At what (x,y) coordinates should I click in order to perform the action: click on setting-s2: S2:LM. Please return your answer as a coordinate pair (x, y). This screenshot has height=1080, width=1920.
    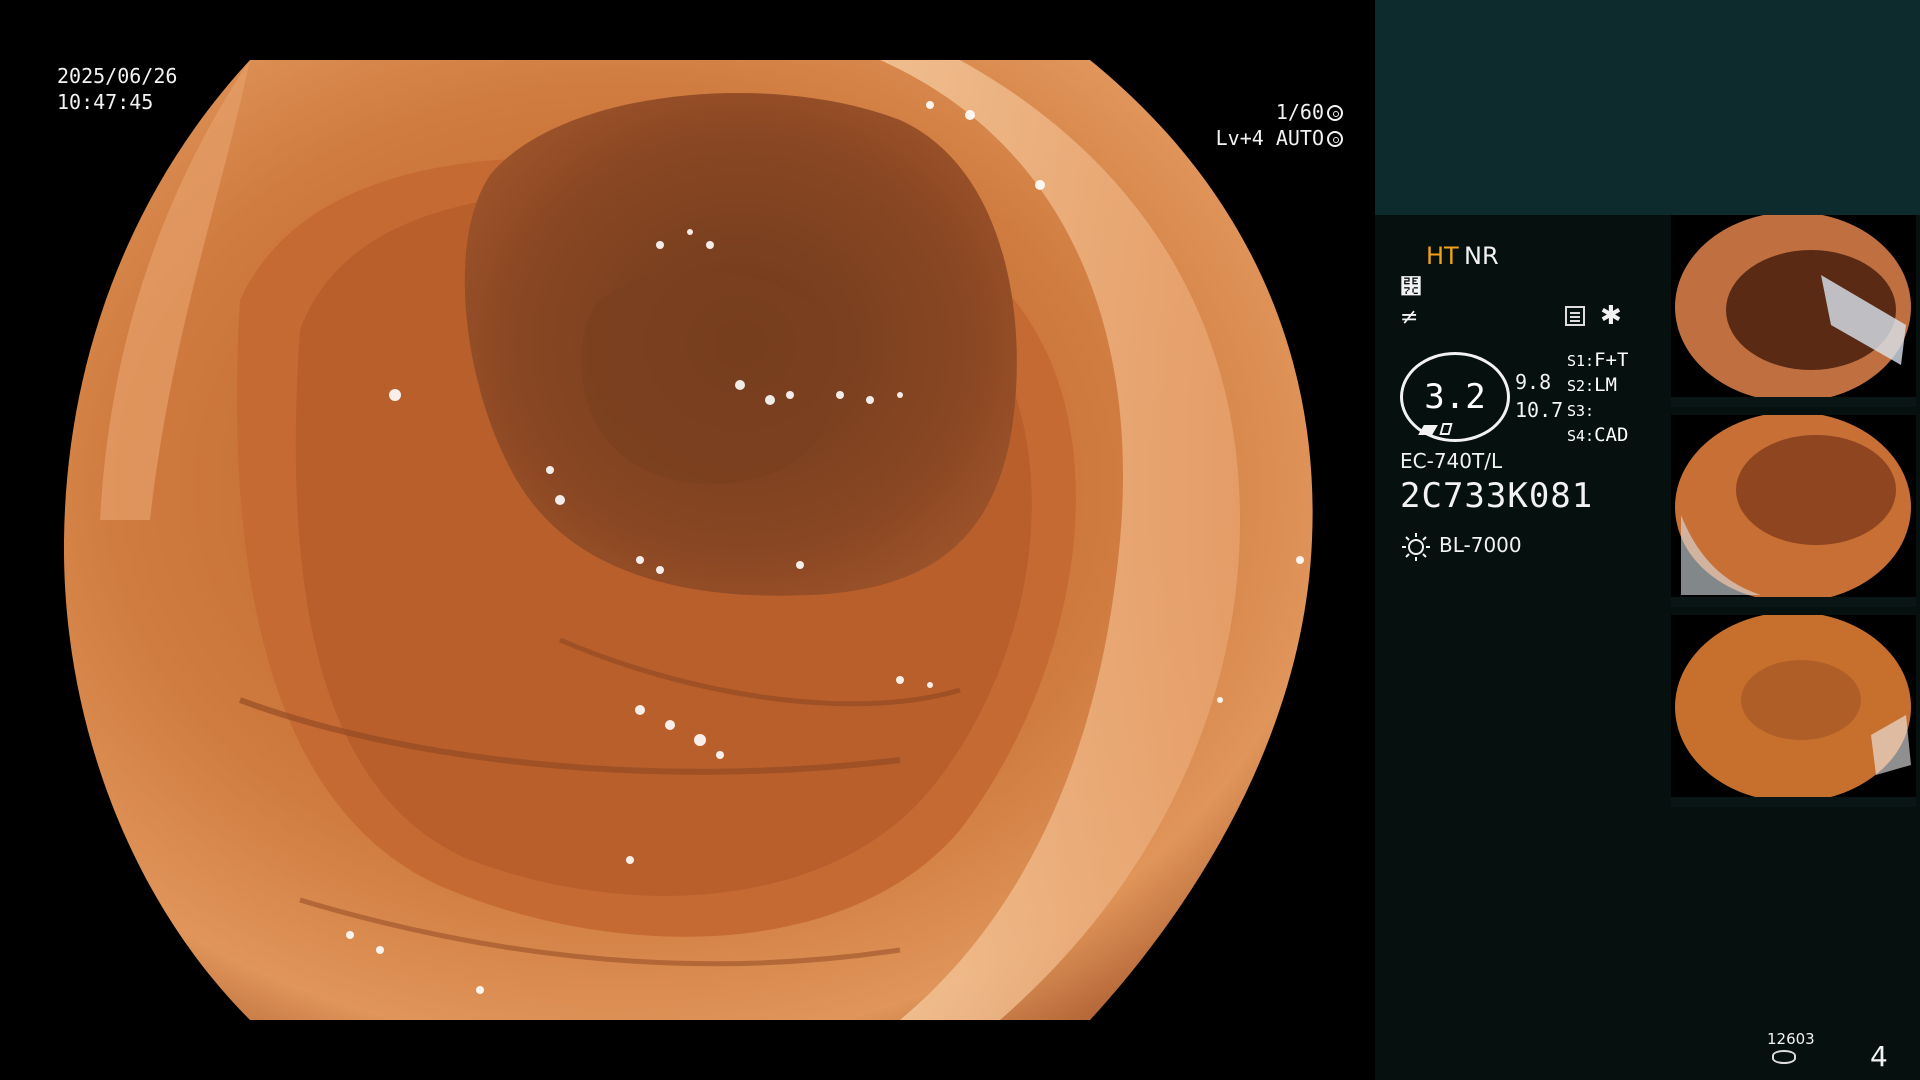
    Looking at the image, I should click on (1592, 385).